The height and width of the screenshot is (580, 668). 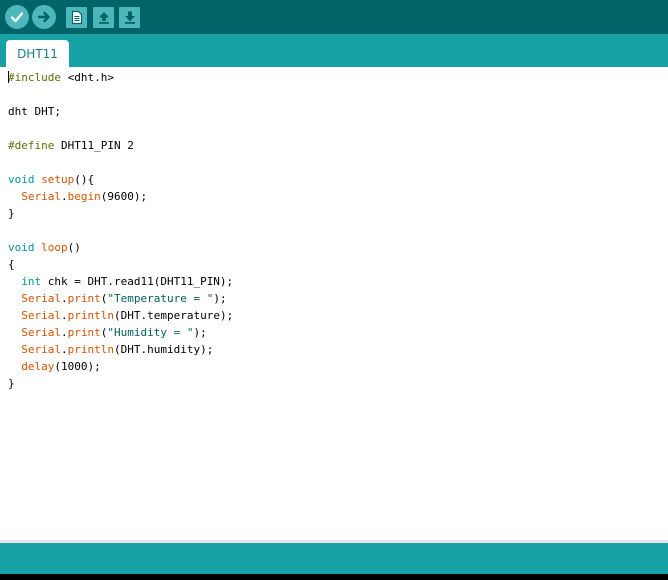 I want to click on code-token: #define, so click(x=31, y=145).